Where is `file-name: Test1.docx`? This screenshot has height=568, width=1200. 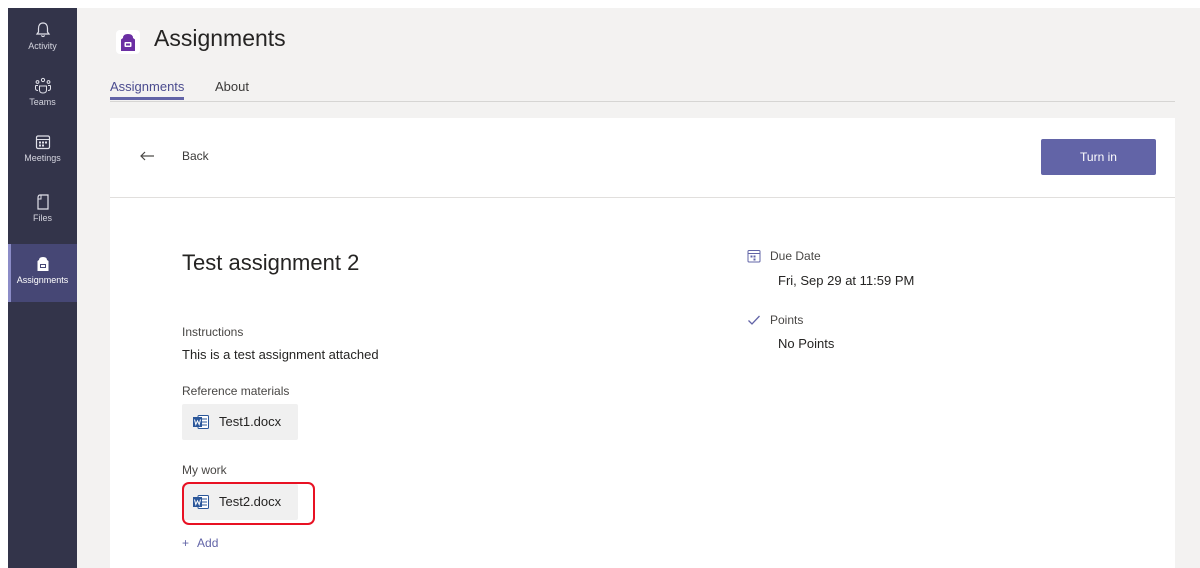
file-name: Test1.docx is located at coordinates (250, 421).